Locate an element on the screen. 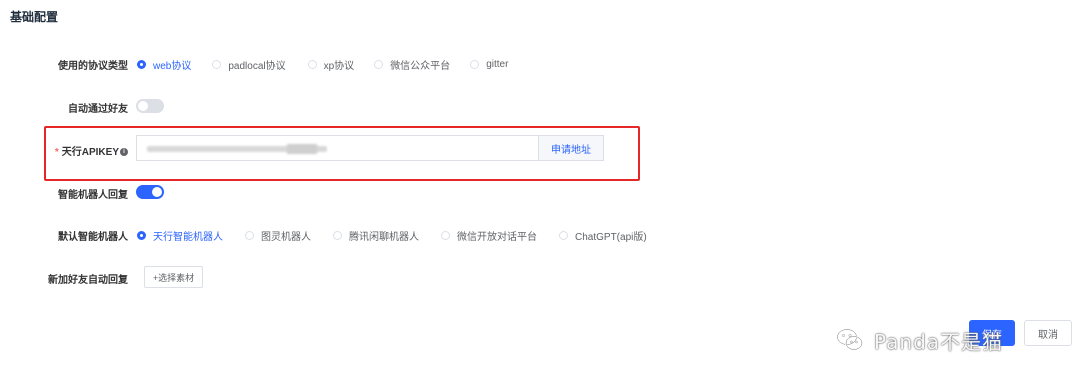  radio-padlocal: padlocal协议 is located at coordinates (249, 64).